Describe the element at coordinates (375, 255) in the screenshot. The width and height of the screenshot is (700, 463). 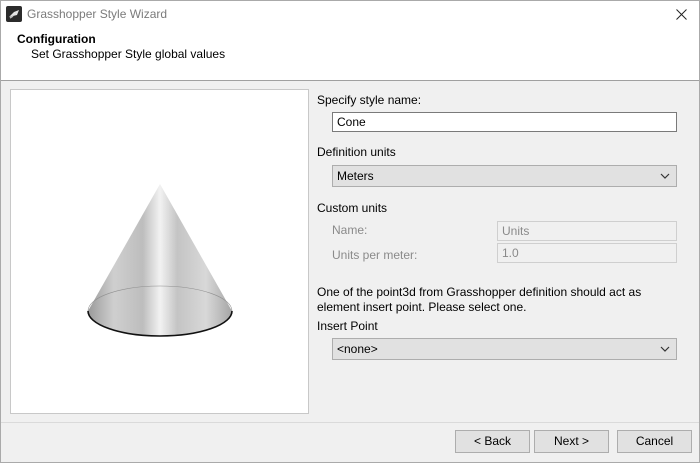
I see `units-per-meter-label: Units per meter:` at that location.